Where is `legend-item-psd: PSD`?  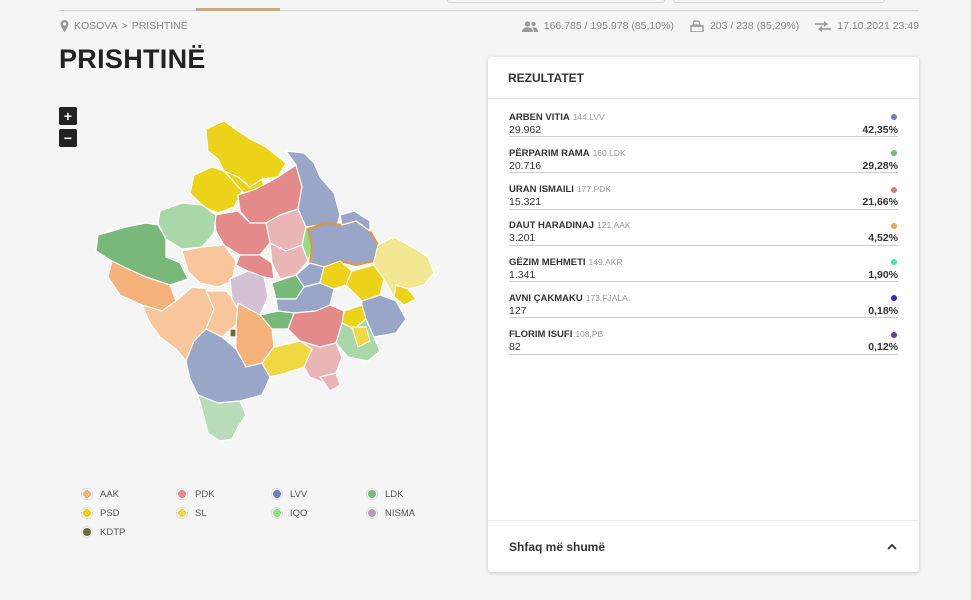 legend-item-psd: PSD is located at coordinates (129, 513).